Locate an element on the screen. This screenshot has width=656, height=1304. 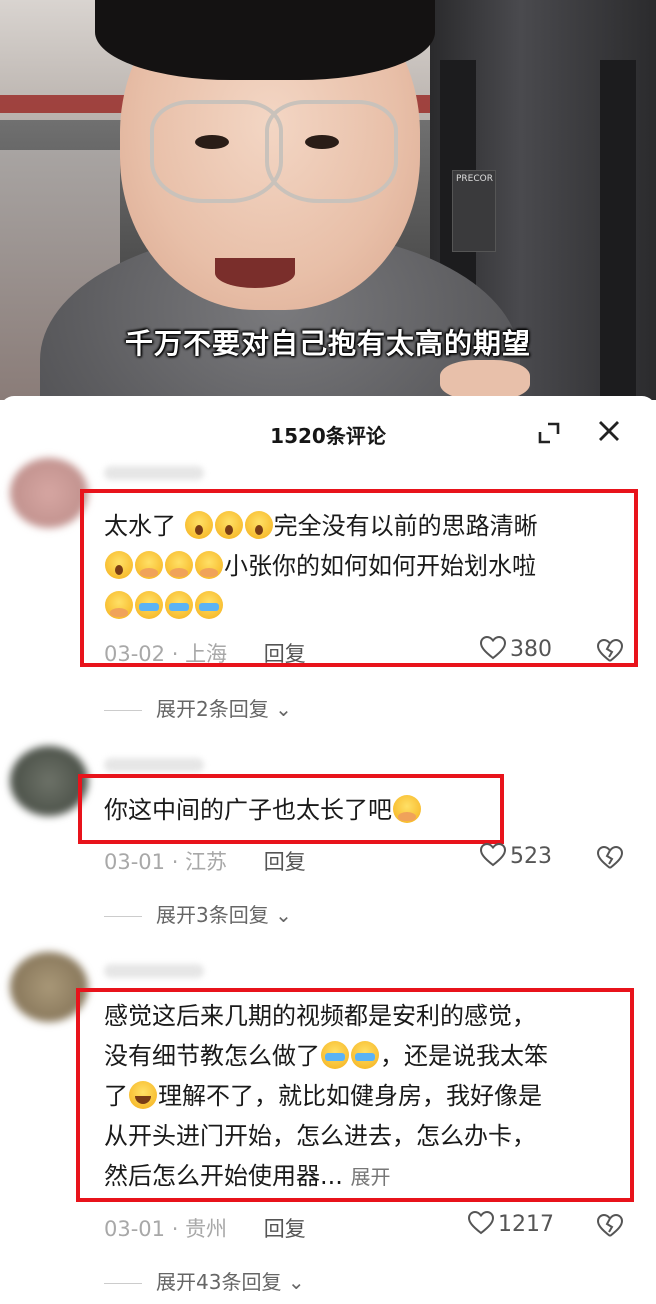
like-button: 523 is located at coordinates (515, 855).